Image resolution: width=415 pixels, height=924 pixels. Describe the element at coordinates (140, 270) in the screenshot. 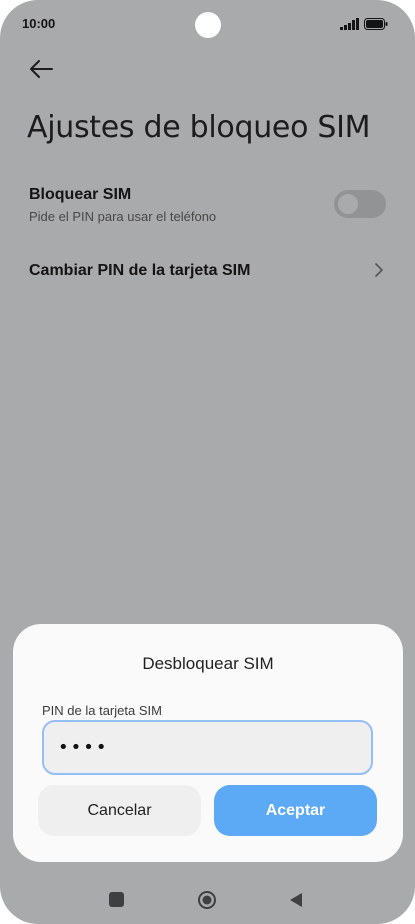

I see `change-pin-title: Cambiar PIN de la tarjeta SIM` at that location.